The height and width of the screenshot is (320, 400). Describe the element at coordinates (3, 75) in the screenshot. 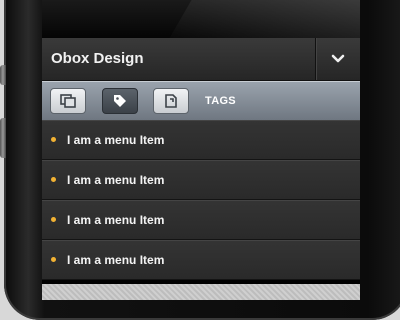

I see `mute-switch` at that location.